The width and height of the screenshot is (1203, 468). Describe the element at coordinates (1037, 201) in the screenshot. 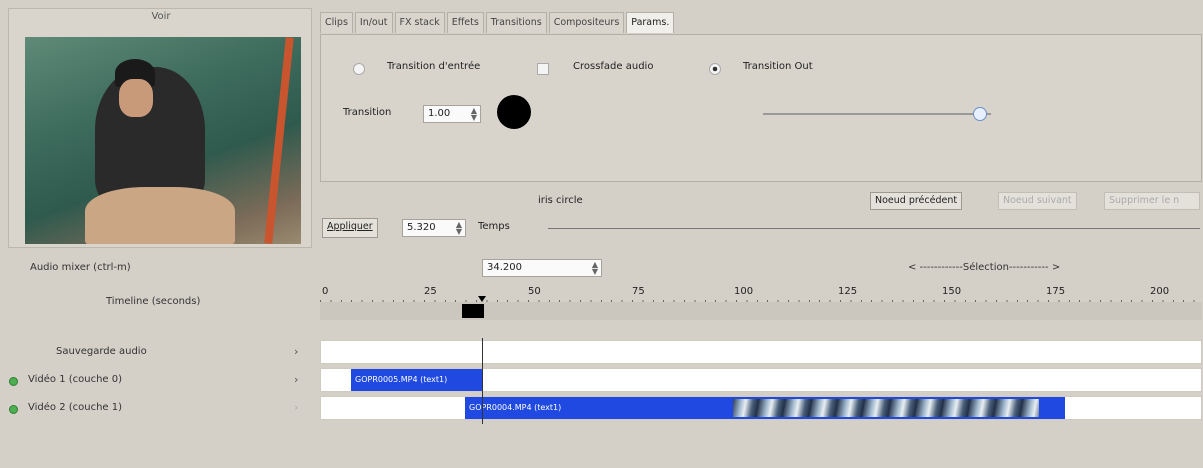

I see `next-node-button: Noeud suivant` at that location.